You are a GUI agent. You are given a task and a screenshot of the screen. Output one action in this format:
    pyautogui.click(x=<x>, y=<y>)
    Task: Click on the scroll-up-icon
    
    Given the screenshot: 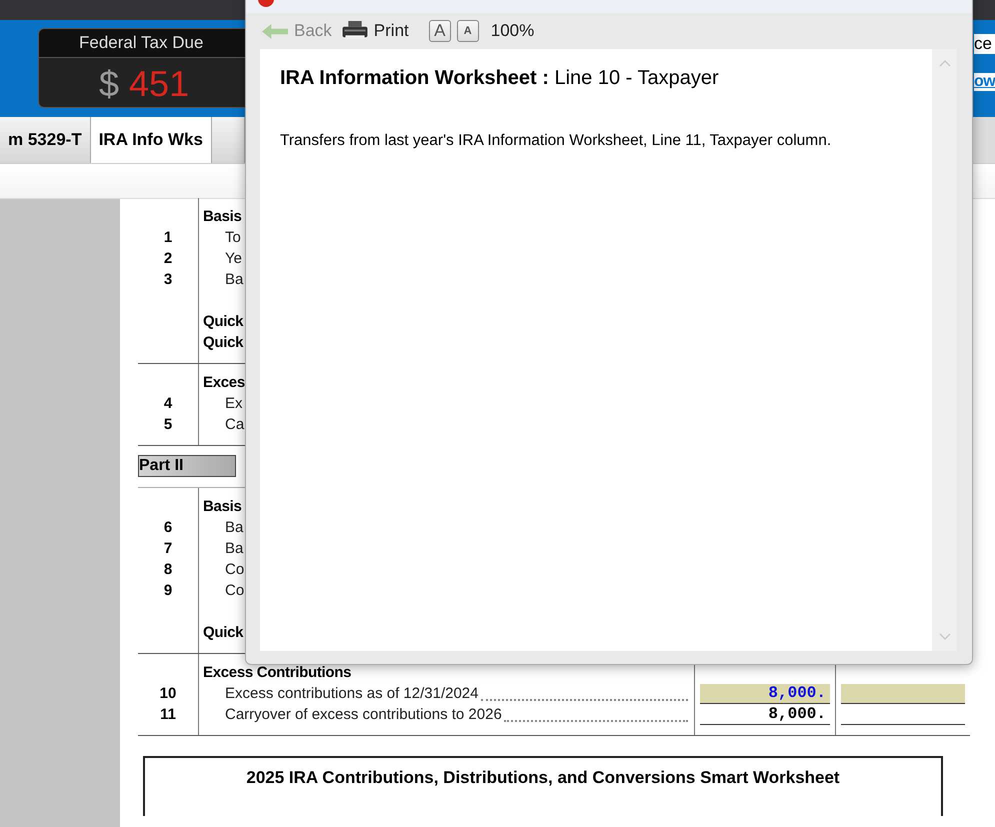 What is the action you would take?
    pyautogui.click(x=944, y=63)
    